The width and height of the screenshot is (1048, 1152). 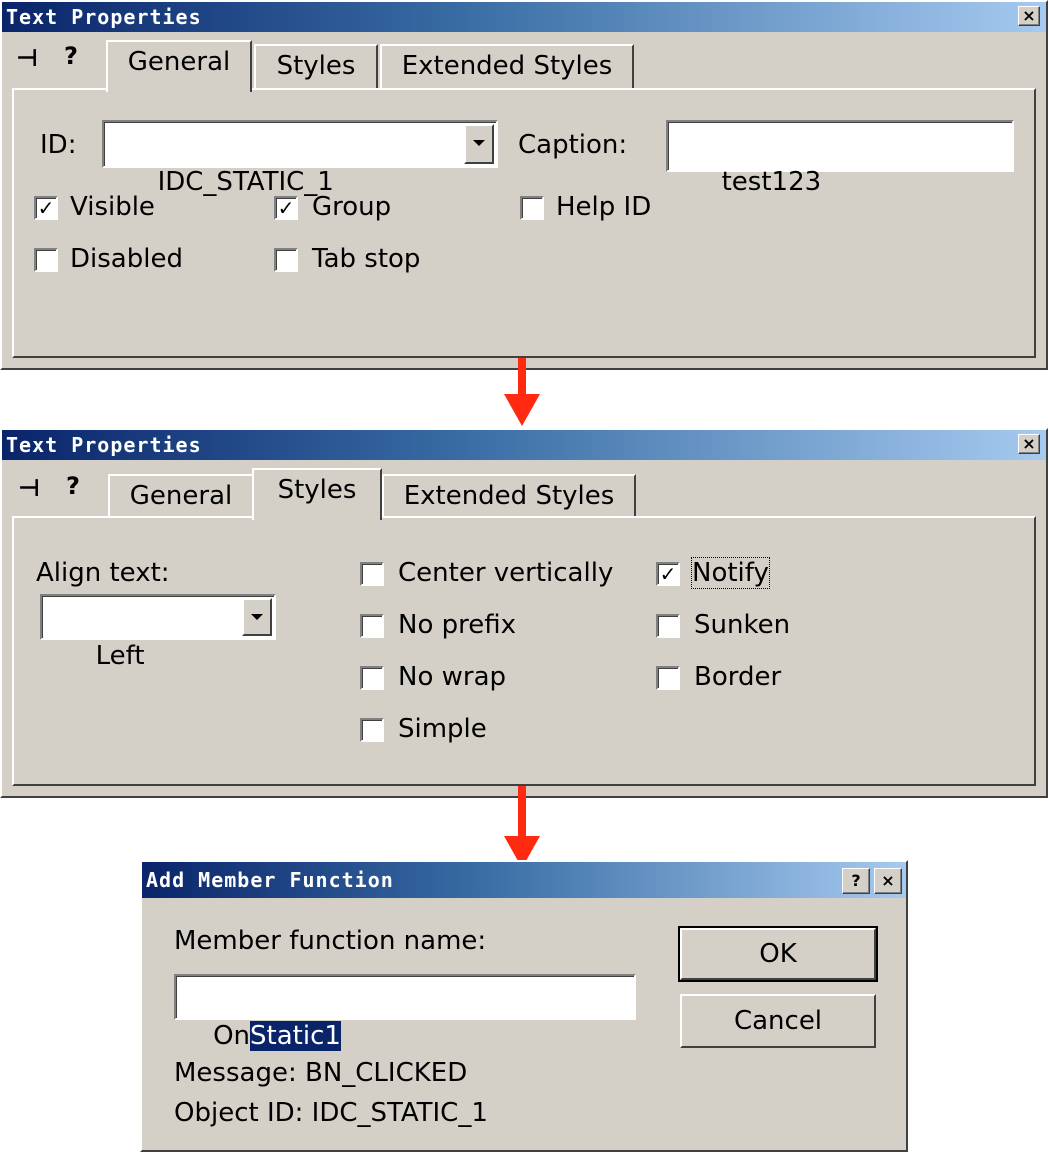 What do you see at coordinates (286, 260) in the screenshot?
I see `tab-stop-checkbox` at bounding box center [286, 260].